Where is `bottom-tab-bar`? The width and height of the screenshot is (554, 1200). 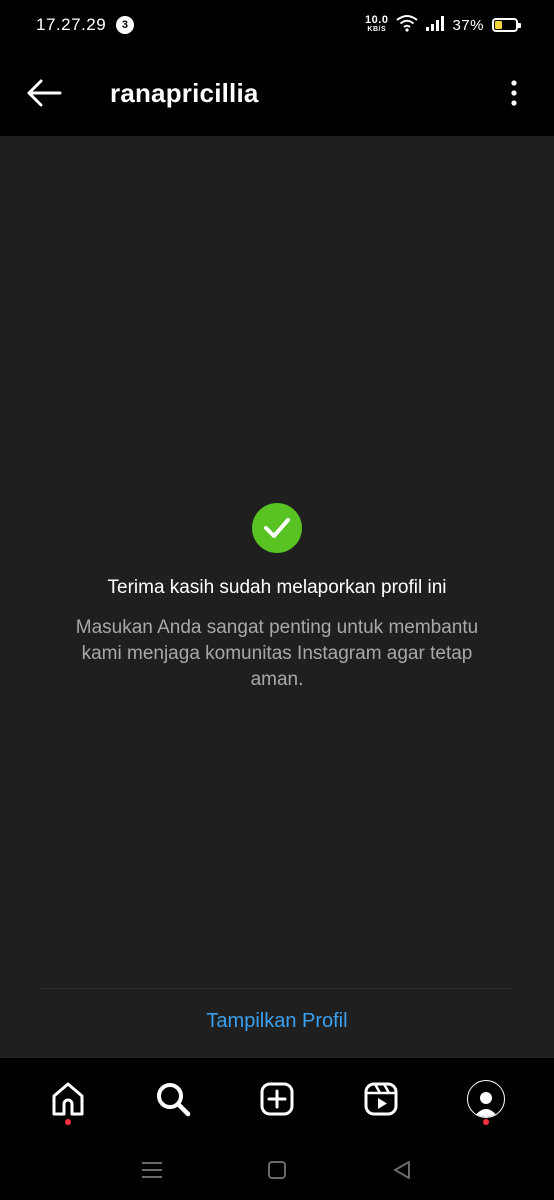 bottom-tab-bar is located at coordinates (277, 1099).